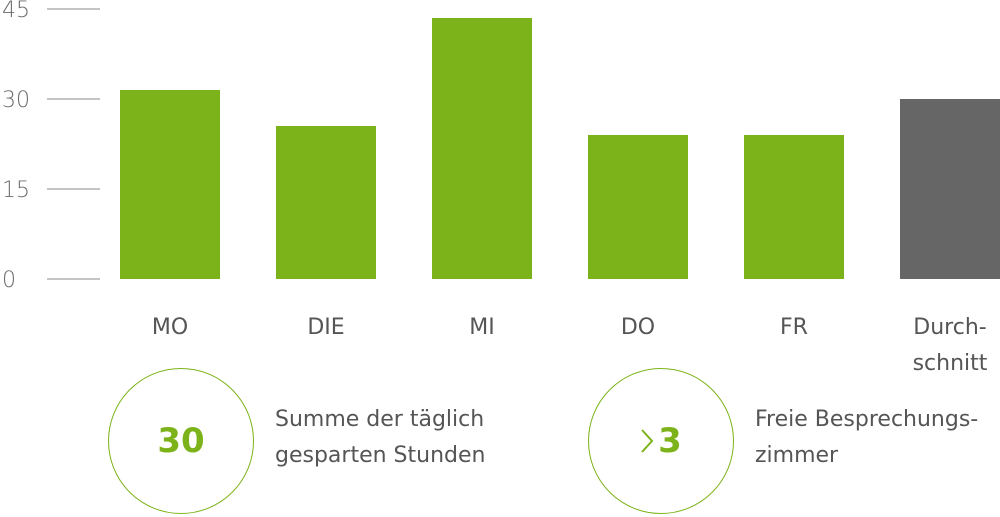 The image size is (1000, 517). What do you see at coordinates (797, 455) in the screenshot?
I see `stat-label-line: zimmer` at bounding box center [797, 455].